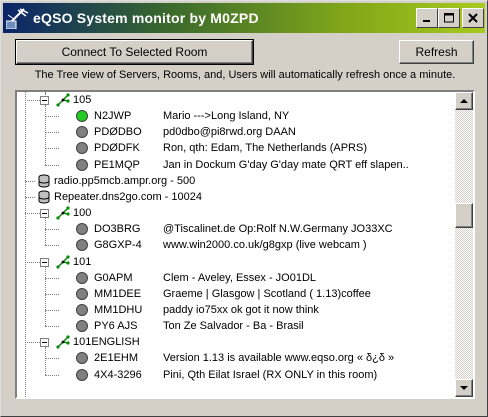 This screenshot has height=417, width=488. Describe the element at coordinates (82, 261) in the screenshot. I see `room-label: 101` at that location.